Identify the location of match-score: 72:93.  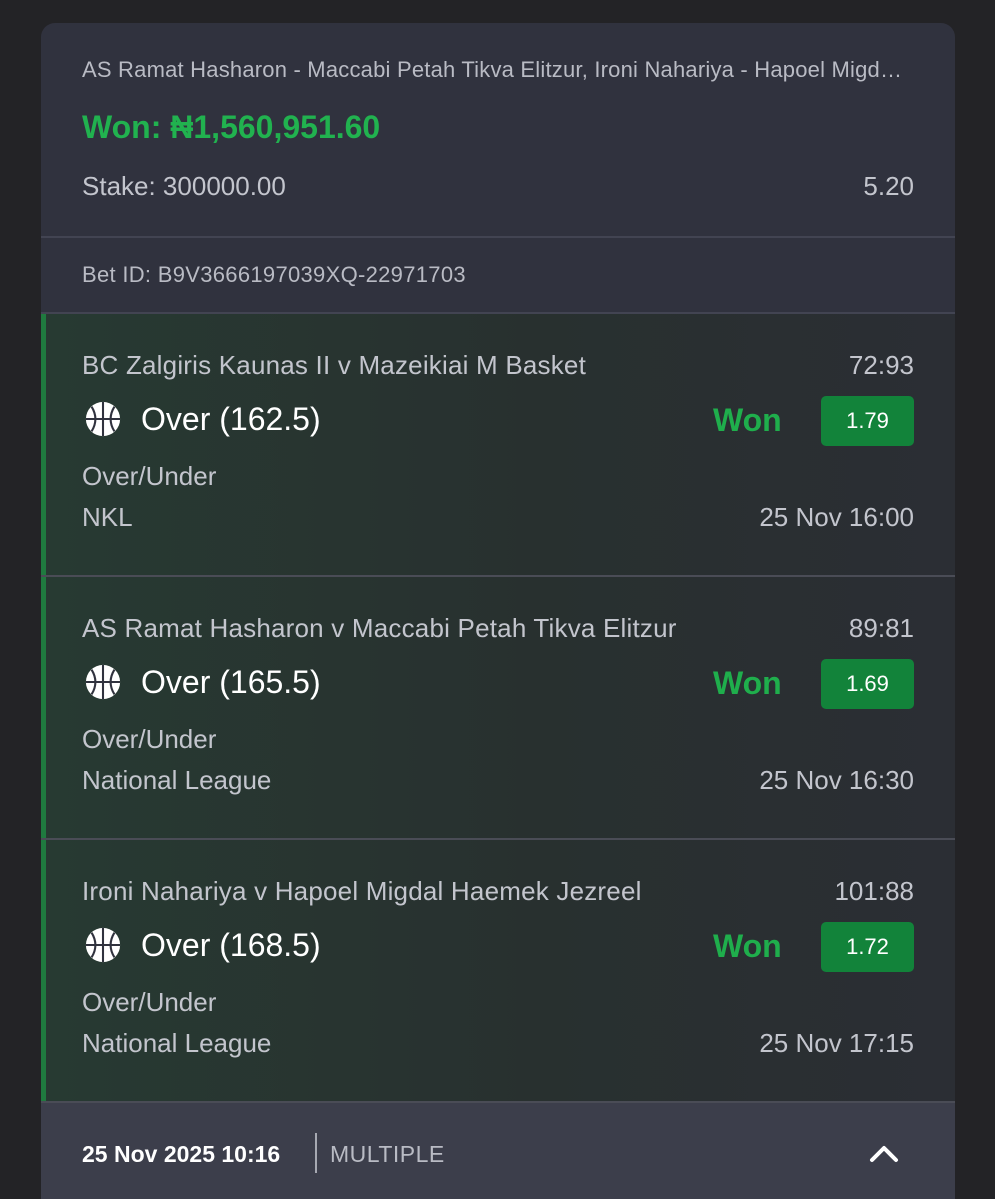
(881, 365).